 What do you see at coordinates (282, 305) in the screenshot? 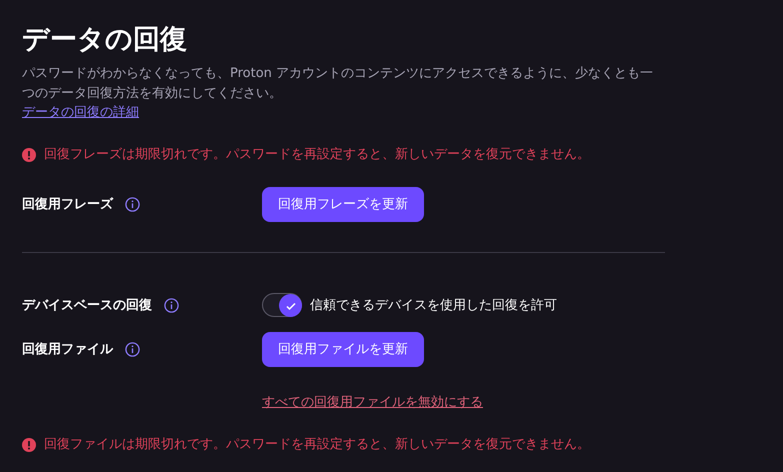
I see `toggle-switch` at bounding box center [282, 305].